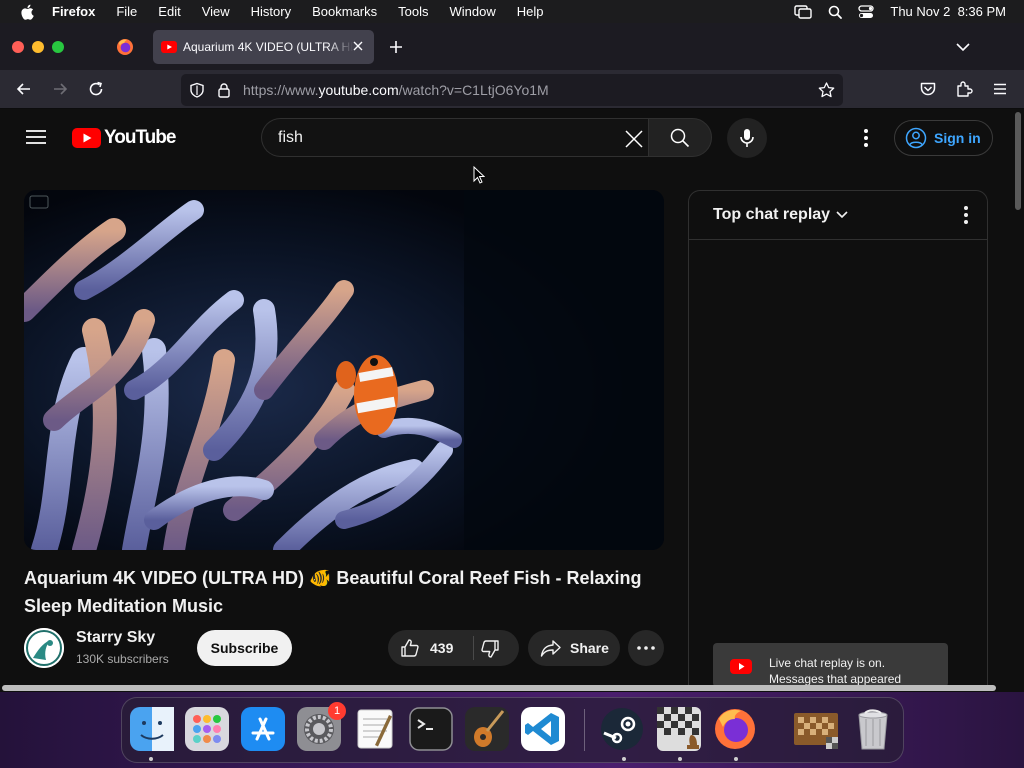 This screenshot has width=1024, height=768. I want to click on like-count: 439, so click(442, 648).